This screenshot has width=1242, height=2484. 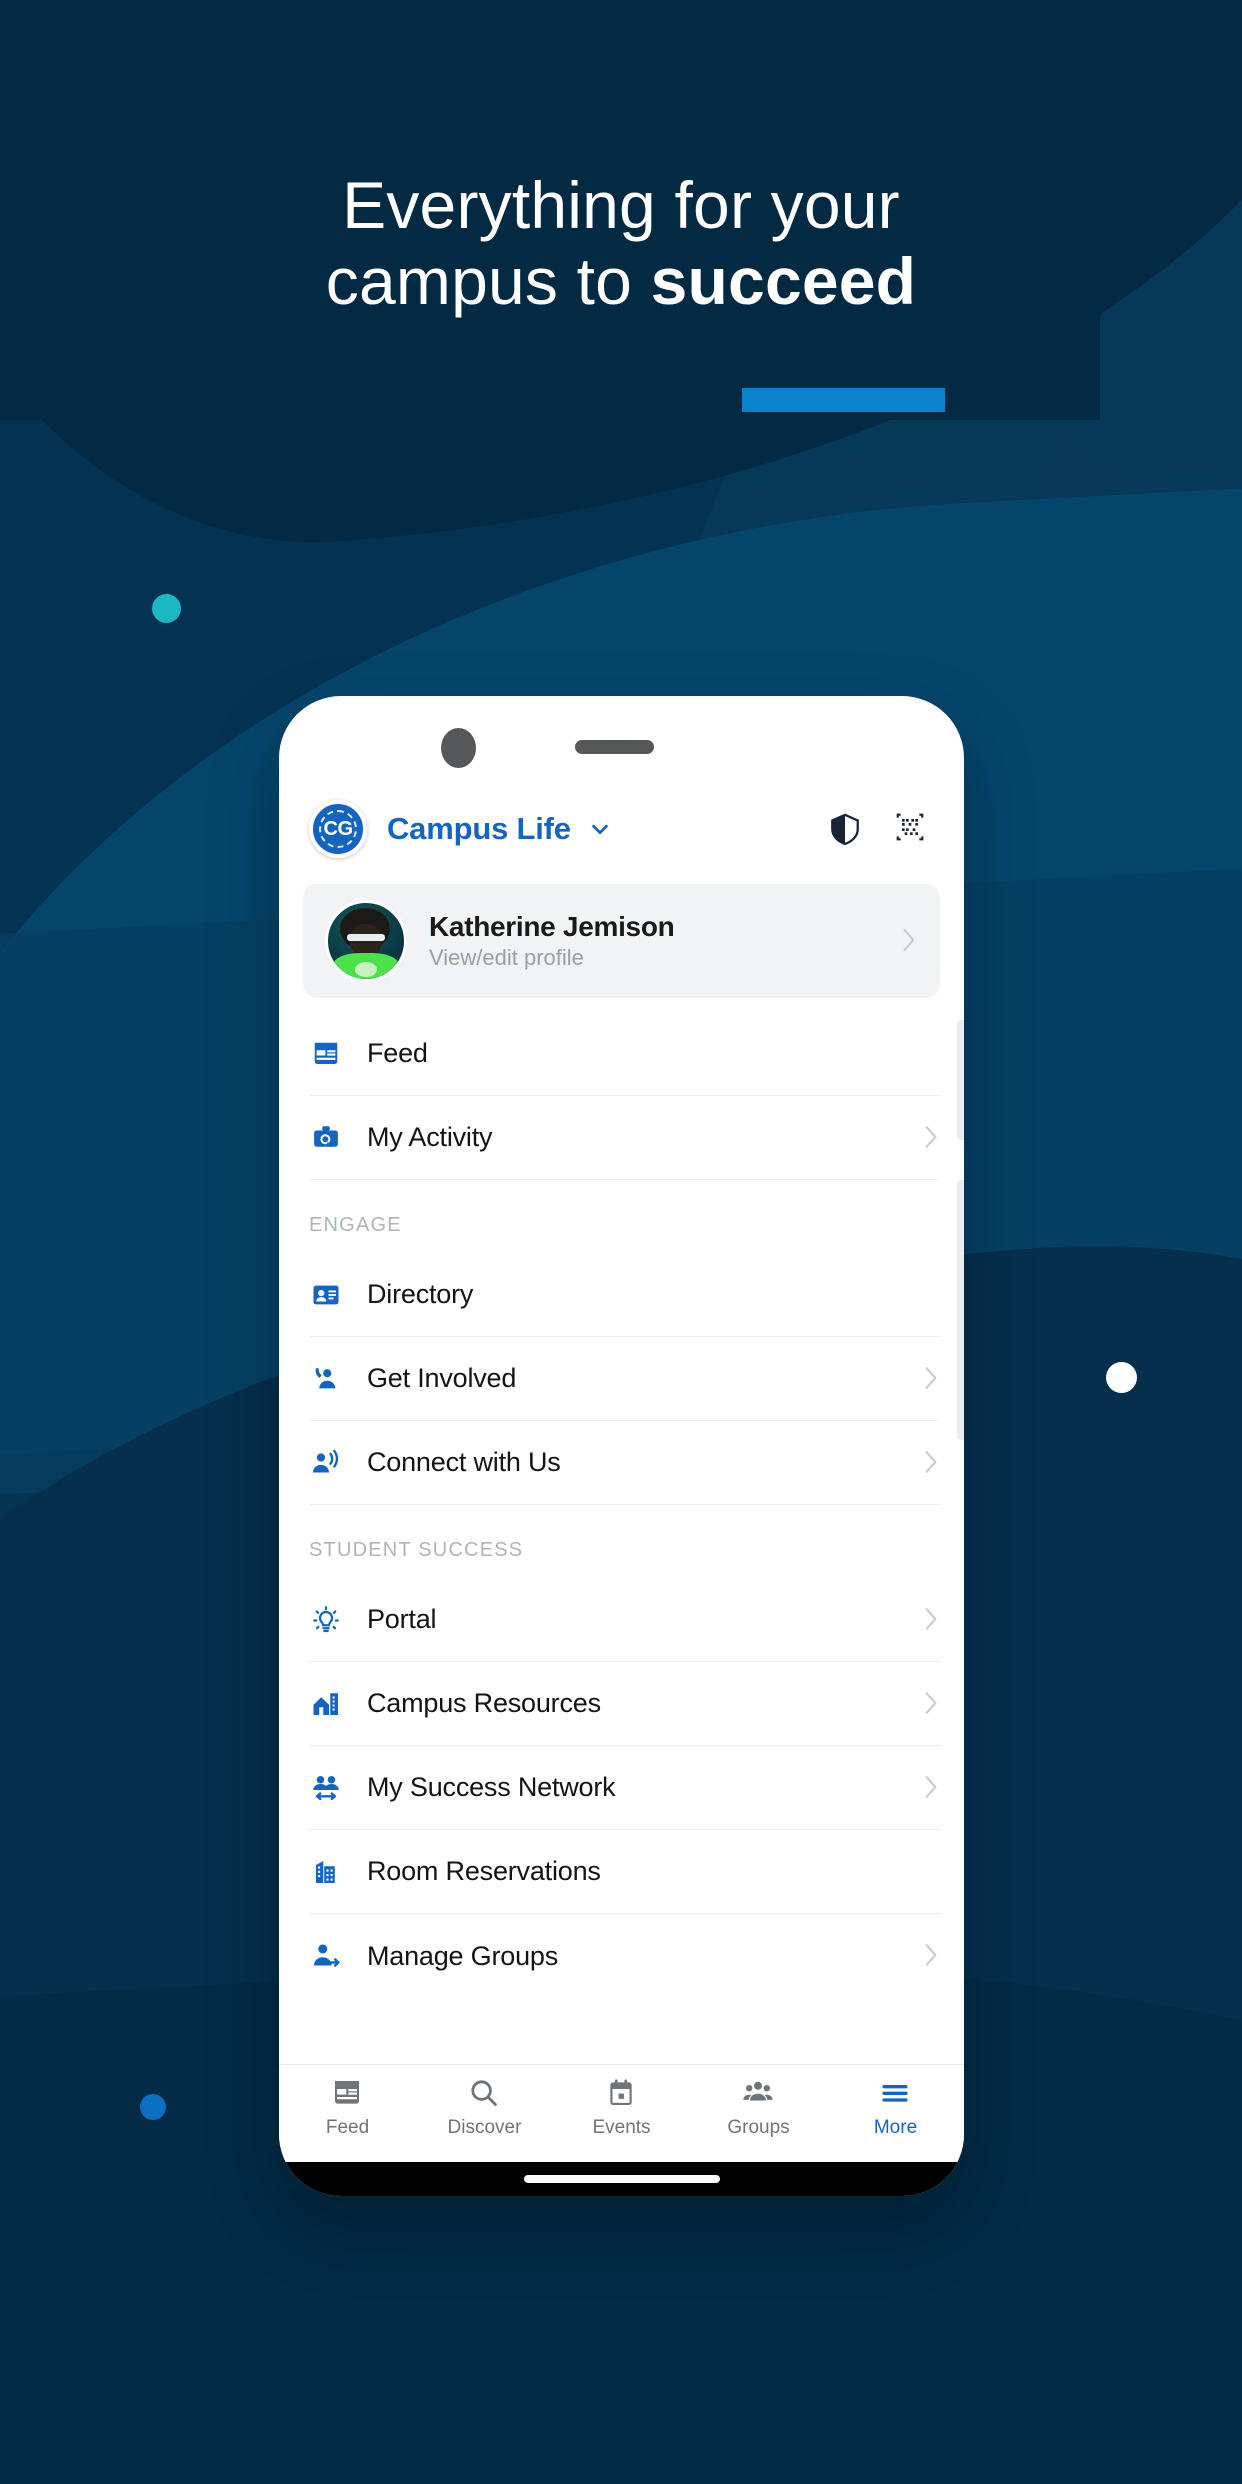 What do you see at coordinates (624, 1295) in the screenshot?
I see `menu-item-directory: Directory` at bounding box center [624, 1295].